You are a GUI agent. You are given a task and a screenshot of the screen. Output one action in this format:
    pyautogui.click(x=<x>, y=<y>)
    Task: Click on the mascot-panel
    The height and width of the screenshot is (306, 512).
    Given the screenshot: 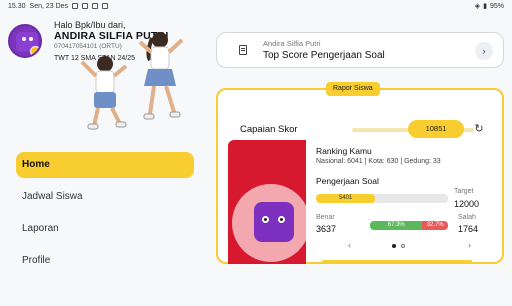 What is the action you would take?
    pyautogui.click(x=267, y=202)
    